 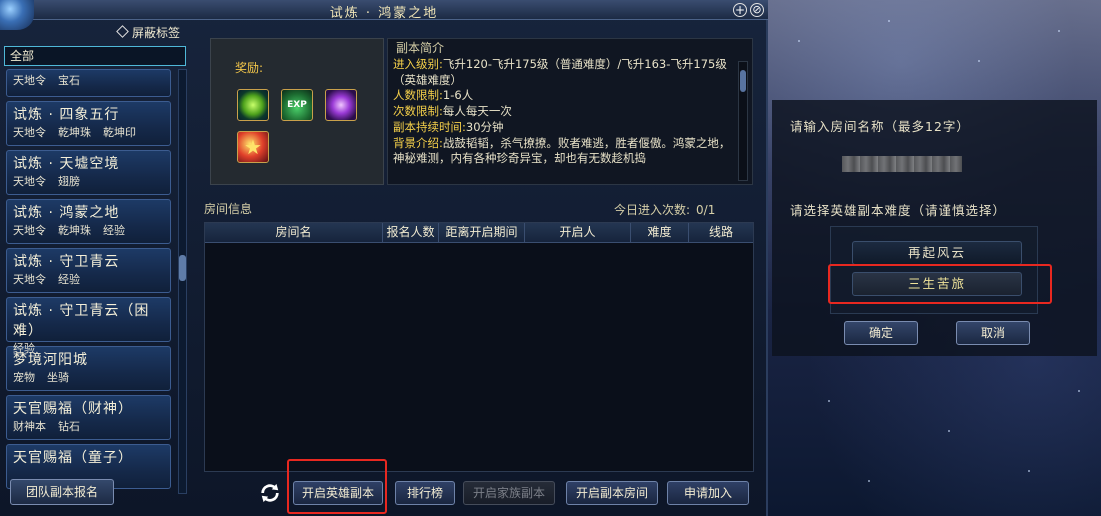 I want to click on intro-line: 次数限制:每人每天一次, so click(x=563, y=112).